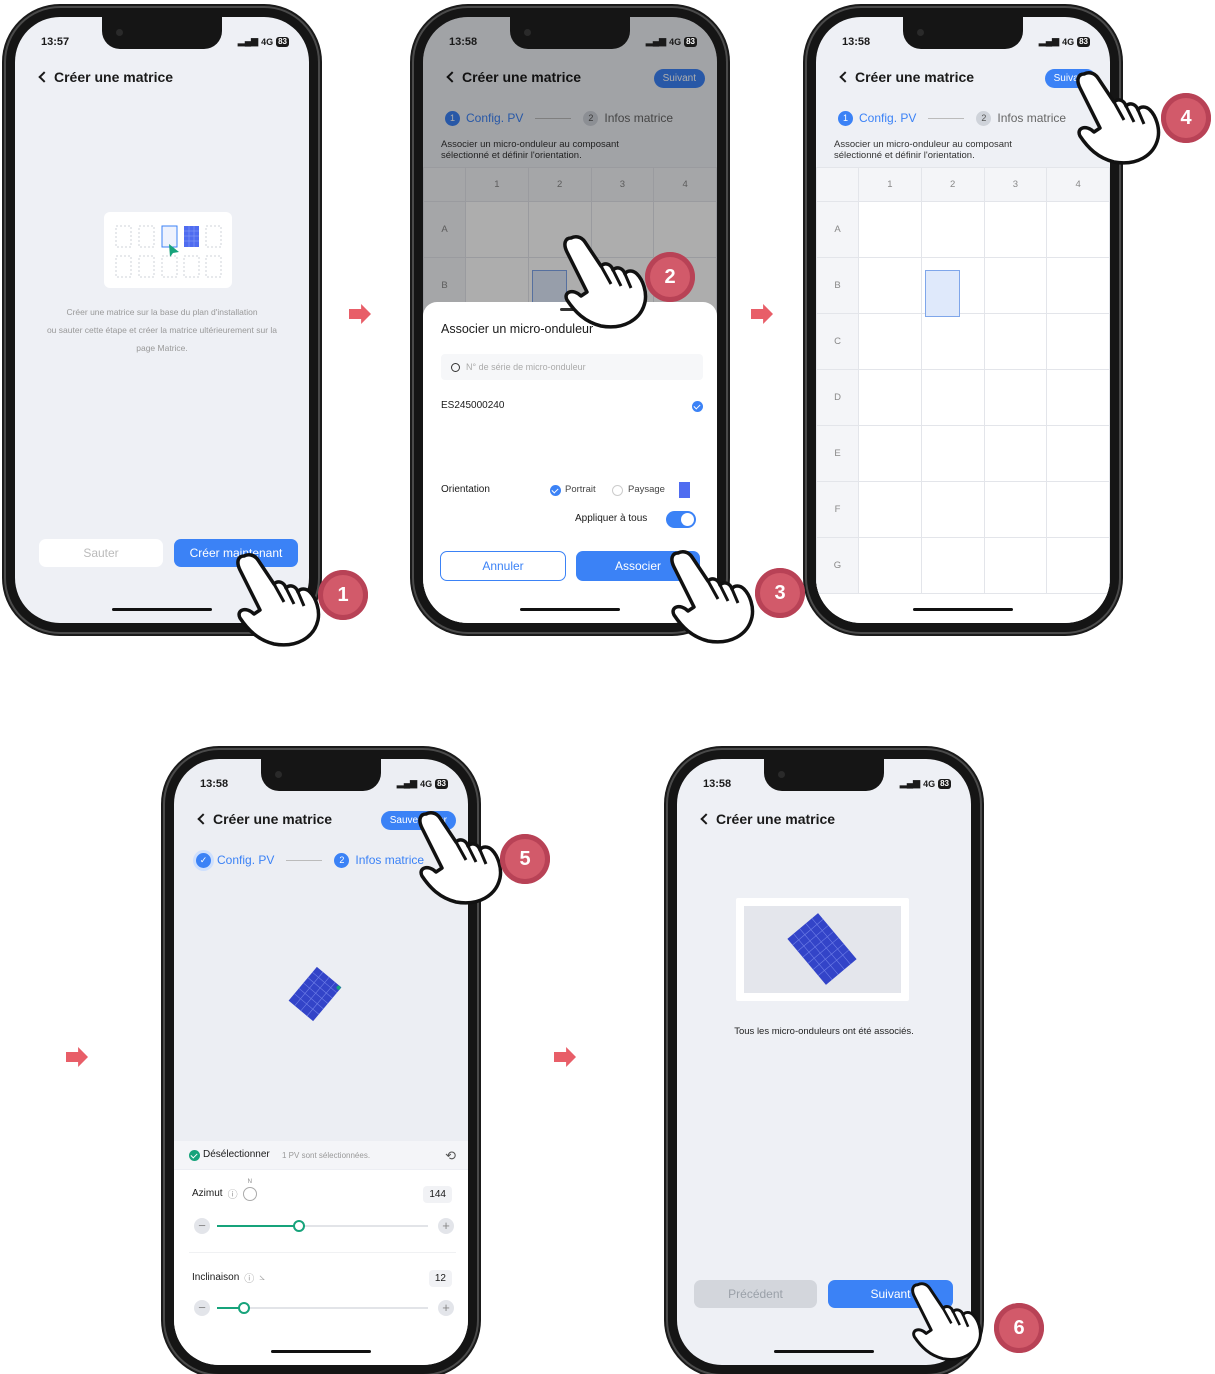  Describe the element at coordinates (321, 1267) in the screenshot. I see `settings-panel: Azimut ⓘ N 144 − + Inclinaison ⓘ ⦣ 12 − +` at that location.